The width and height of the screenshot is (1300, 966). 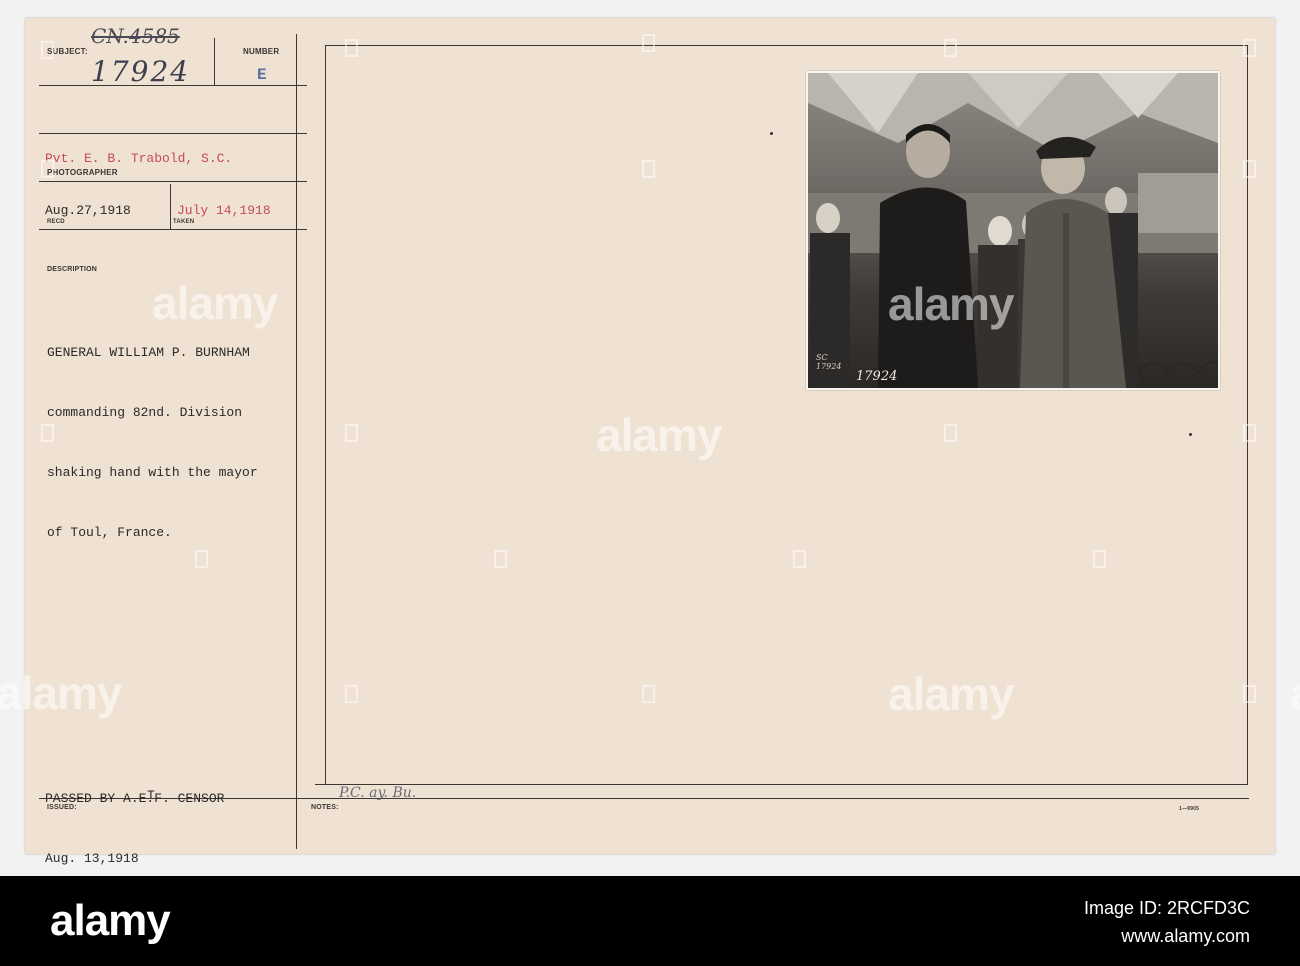 I want to click on photographer-label: PHOTOGRAPHER, so click(x=82, y=172).